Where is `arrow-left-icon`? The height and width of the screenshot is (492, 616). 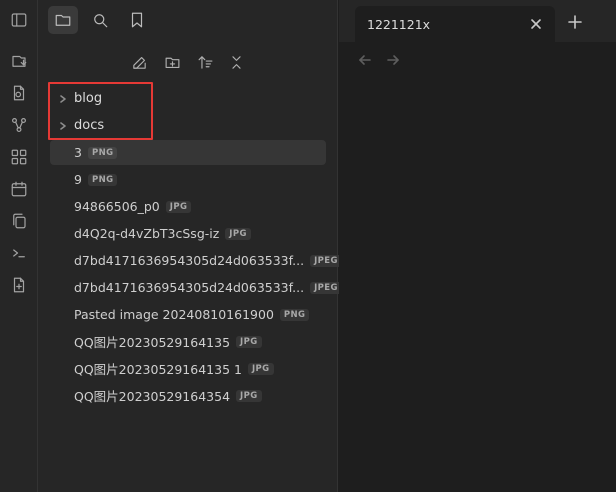
arrow-left-icon is located at coordinates (365, 60).